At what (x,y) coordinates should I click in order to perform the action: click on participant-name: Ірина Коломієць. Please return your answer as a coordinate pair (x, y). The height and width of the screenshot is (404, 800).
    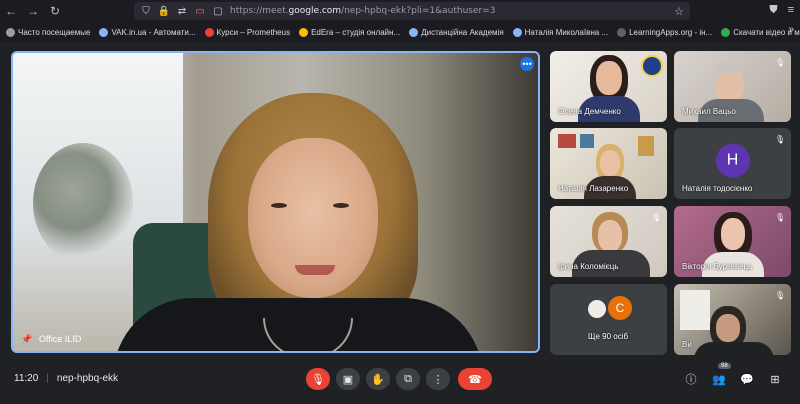
    Looking at the image, I should click on (588, 266).